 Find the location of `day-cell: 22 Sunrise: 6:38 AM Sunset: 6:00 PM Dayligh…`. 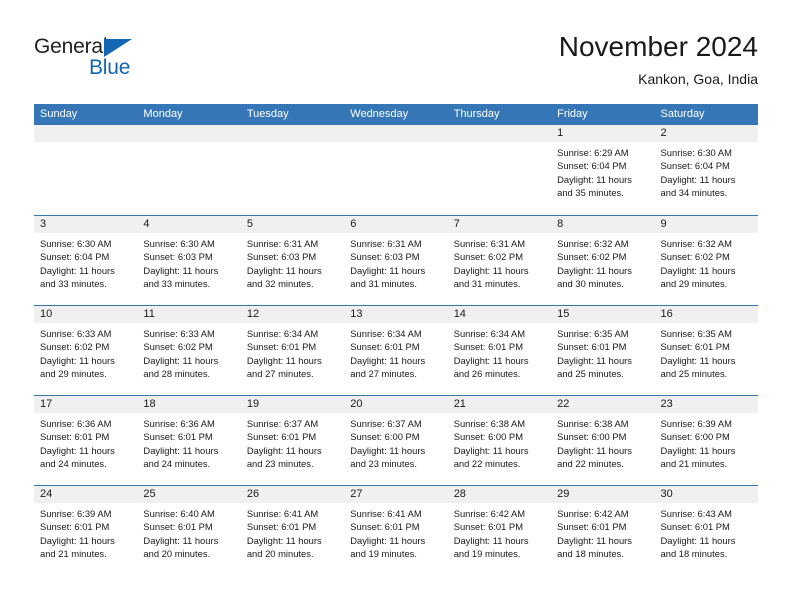

day-cell: 22 Sunrise: 6:38 AM Sunset: 6:00 PM Dayligh… is located at coordinates (603, 440).